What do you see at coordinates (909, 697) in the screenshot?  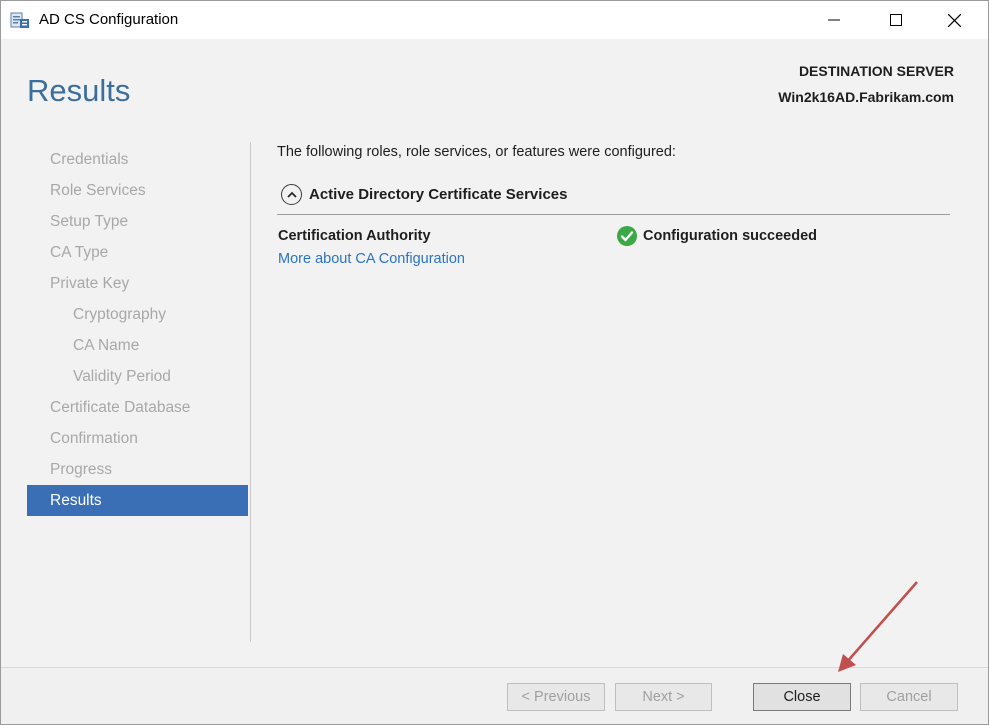 I see `cancel-button: Cancel` at bounding box center [909, 697].